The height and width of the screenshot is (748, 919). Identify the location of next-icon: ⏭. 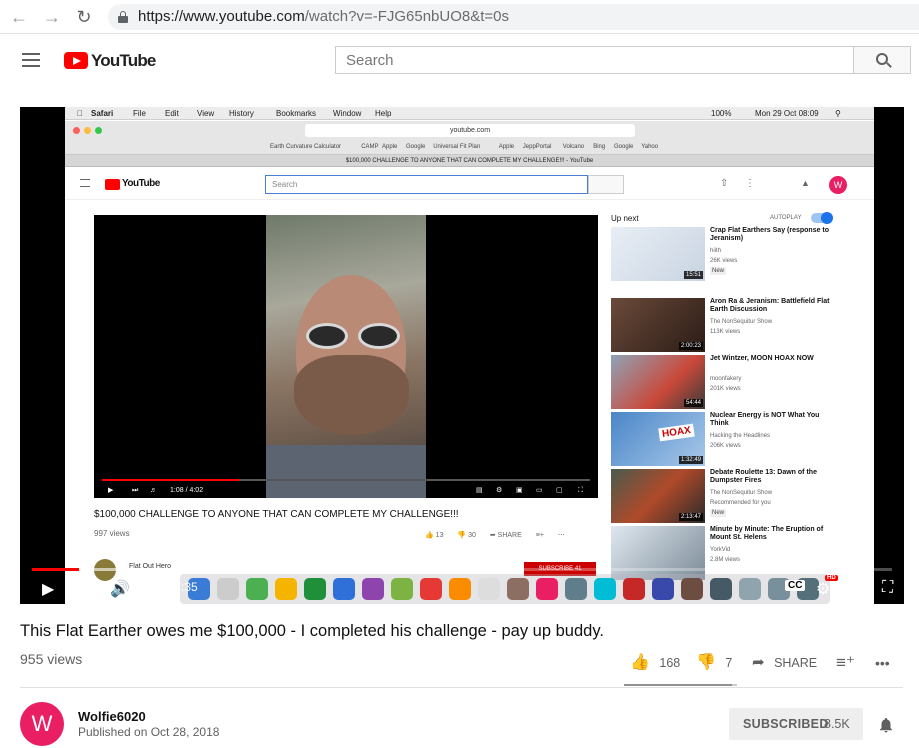
(86, 587).